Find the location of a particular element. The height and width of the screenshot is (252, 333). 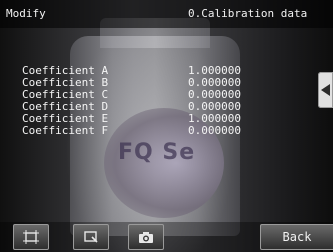

fit-frame-button is located at coordinates (31, 237).